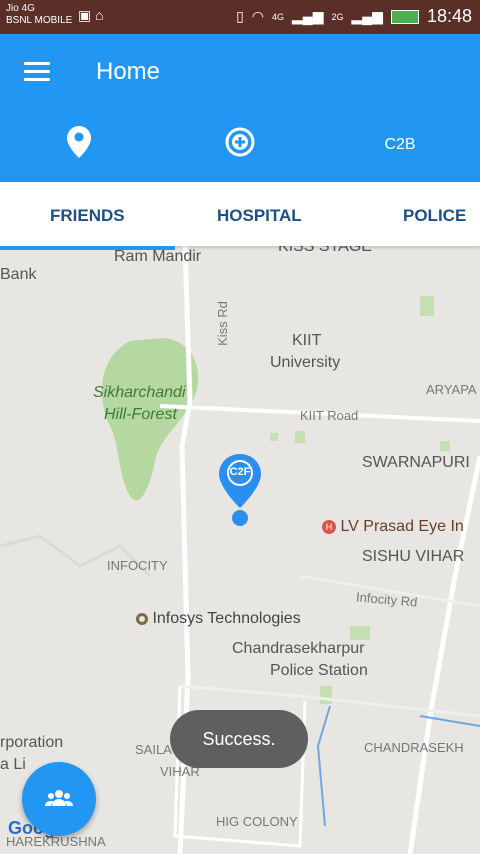 The width and height of the screenshot is (480, 854). What do you see at coordinates (325, 250) in the screenshot?
I see `map-label-kiss-stage: KISS STAGE` at bounding box center [325, 250].